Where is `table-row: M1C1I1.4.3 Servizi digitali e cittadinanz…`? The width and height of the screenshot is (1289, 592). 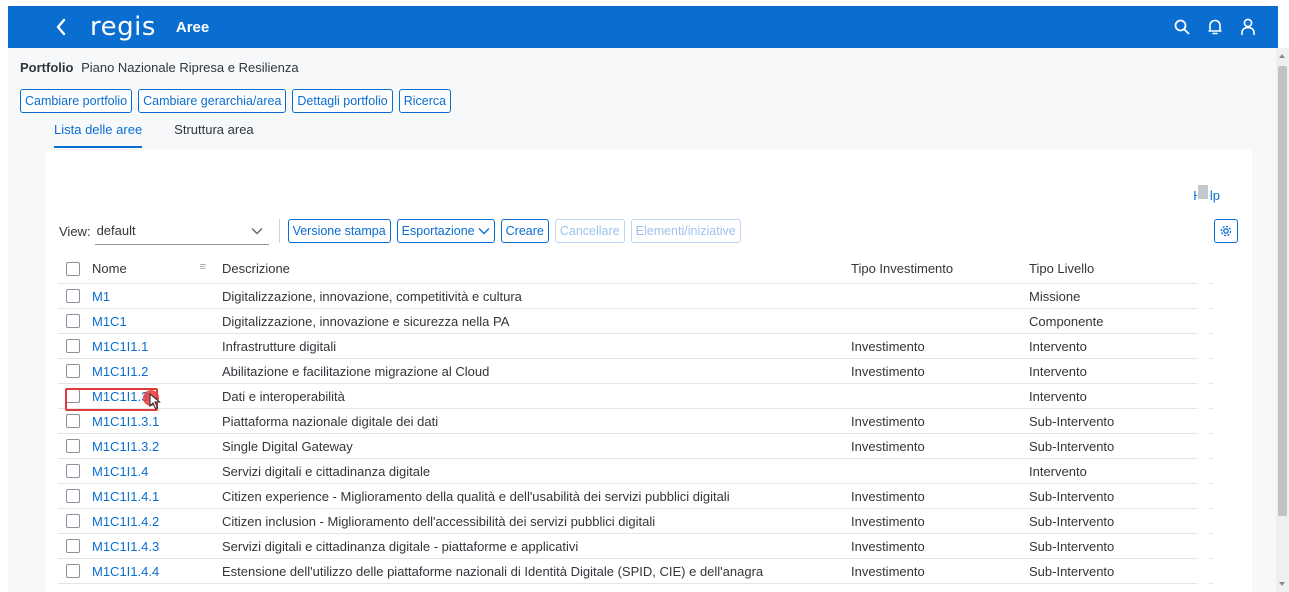 table-row: M1C1I1.4.3 Servizi digitali e cittadinanz… is located at coordinates (635, 546).